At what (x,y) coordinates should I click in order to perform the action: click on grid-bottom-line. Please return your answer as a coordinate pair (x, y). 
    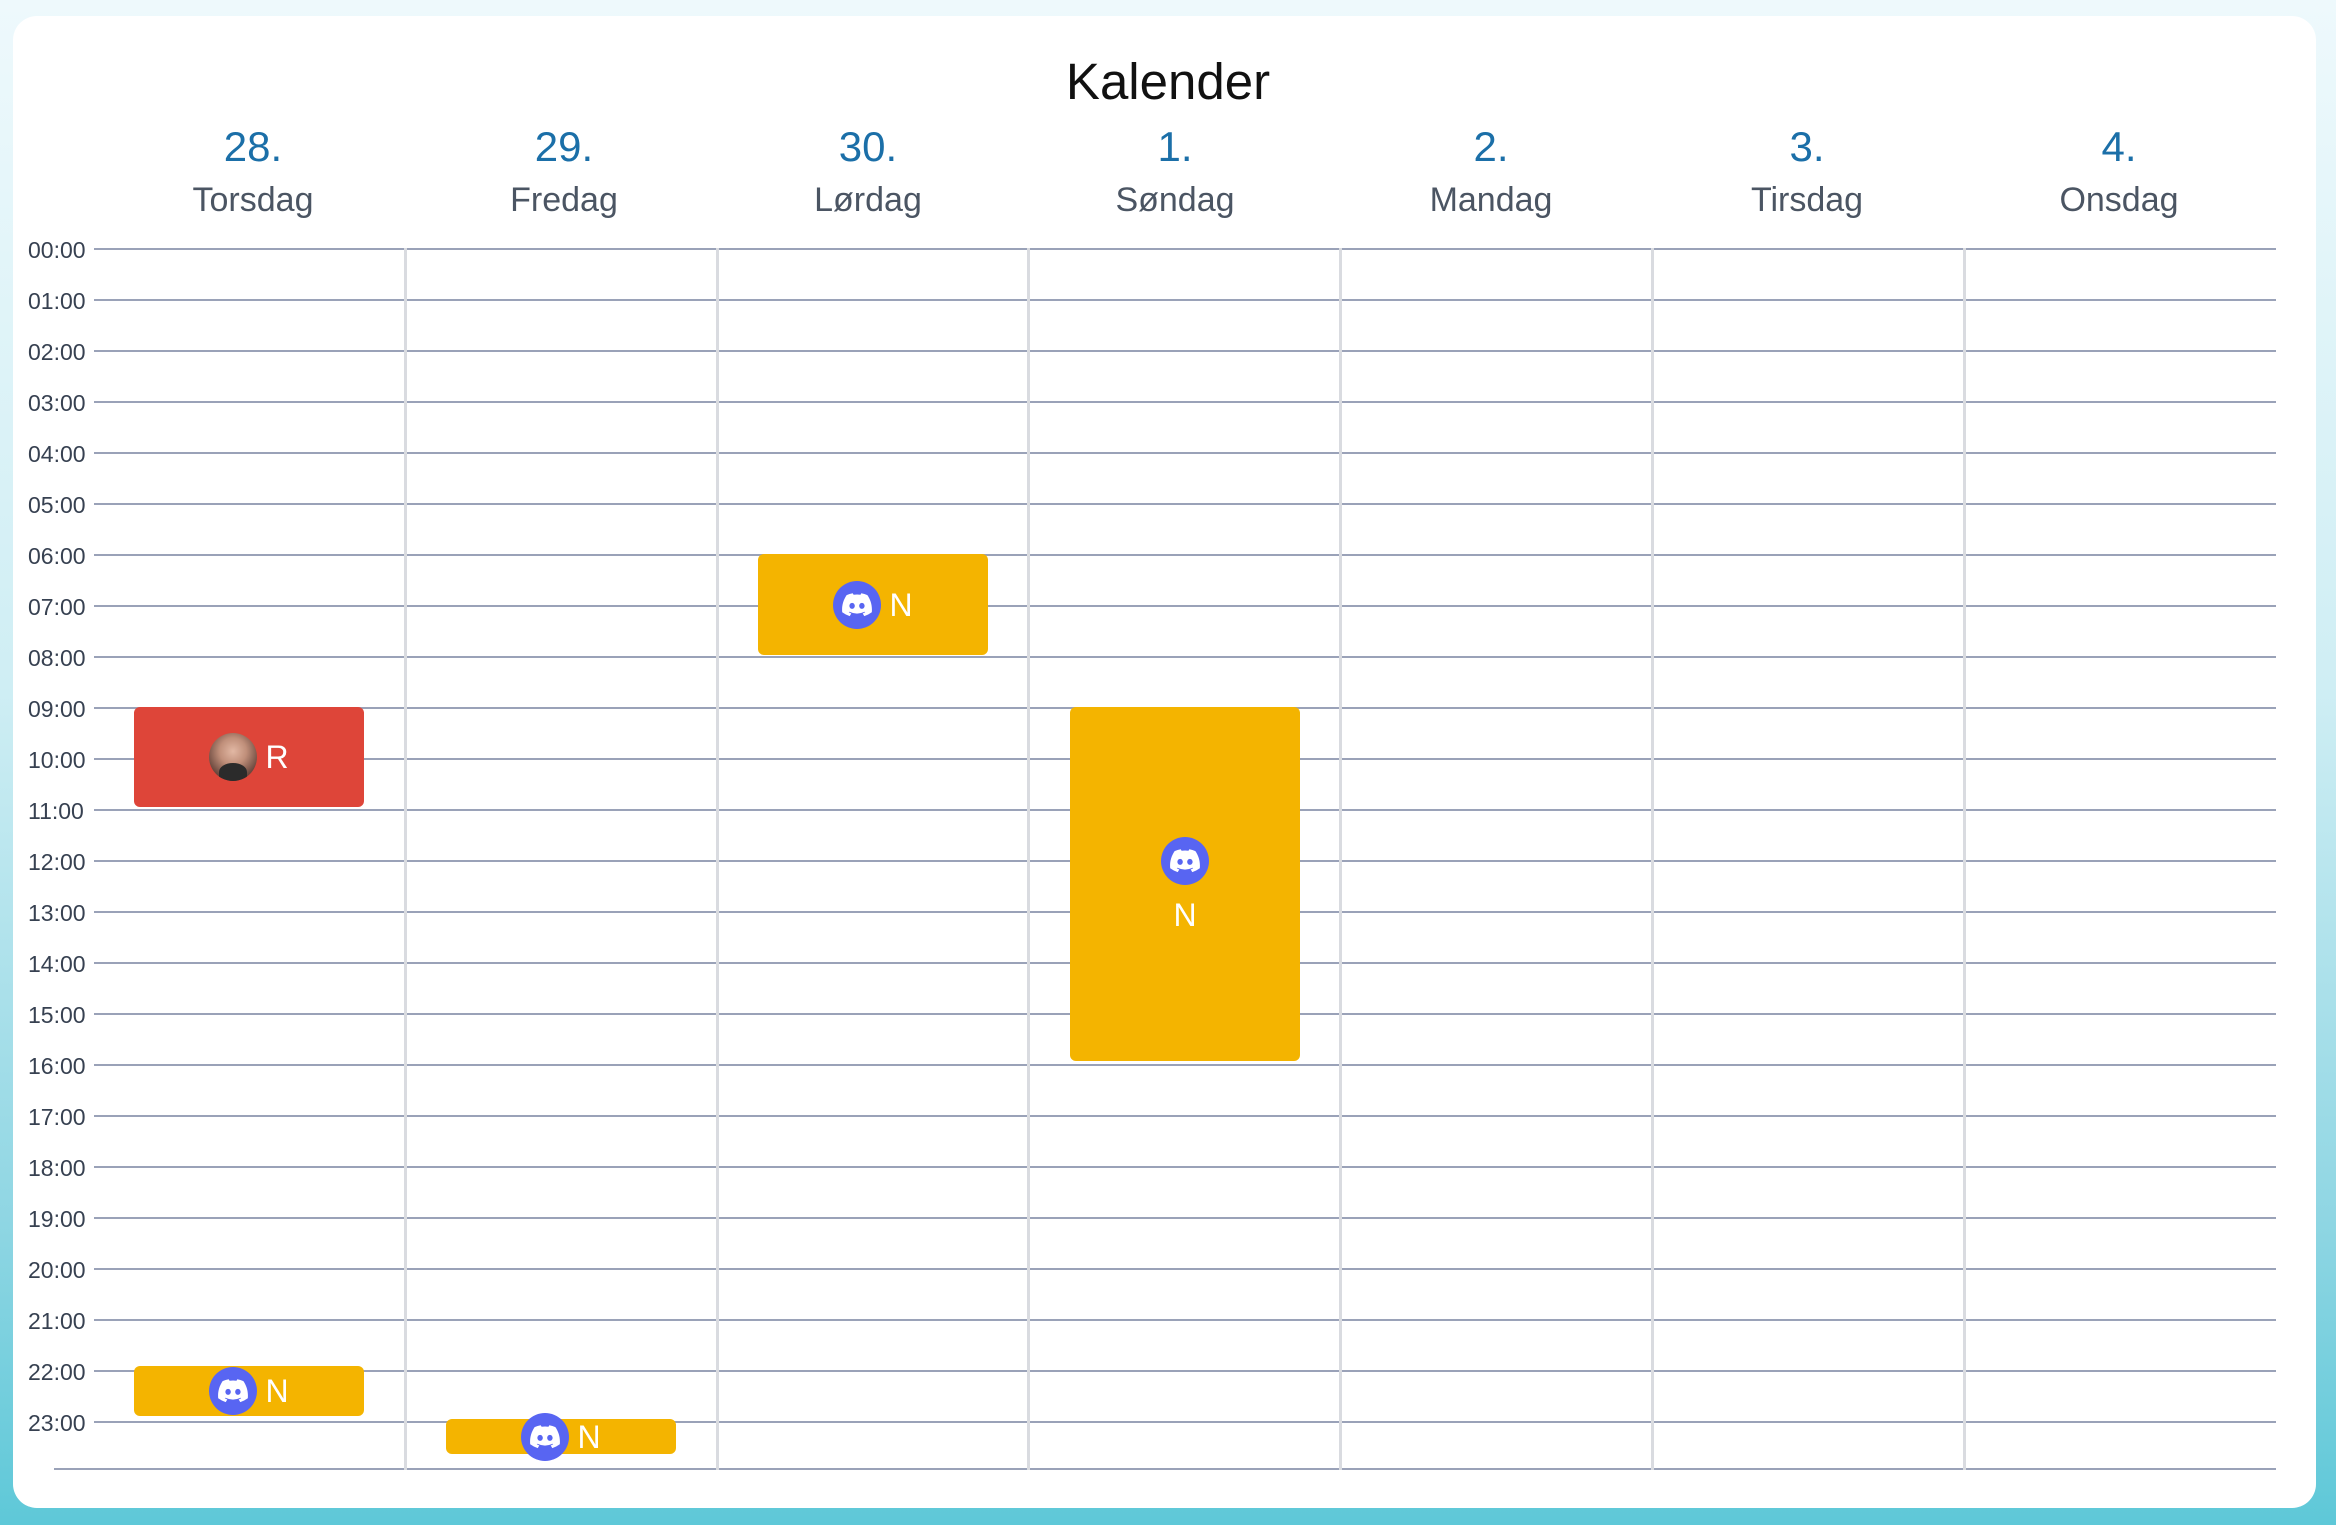
    Looking at the image, I should click on (1165, 1469).